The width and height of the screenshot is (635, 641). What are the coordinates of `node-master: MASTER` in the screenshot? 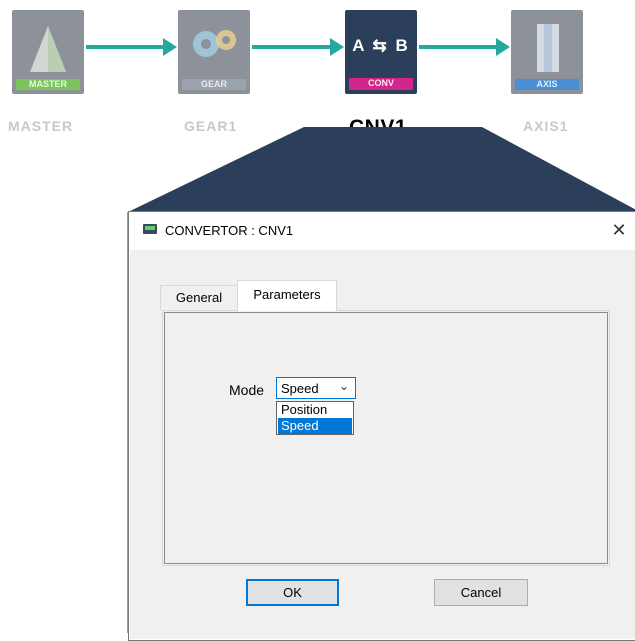 It's located at (48, 52).